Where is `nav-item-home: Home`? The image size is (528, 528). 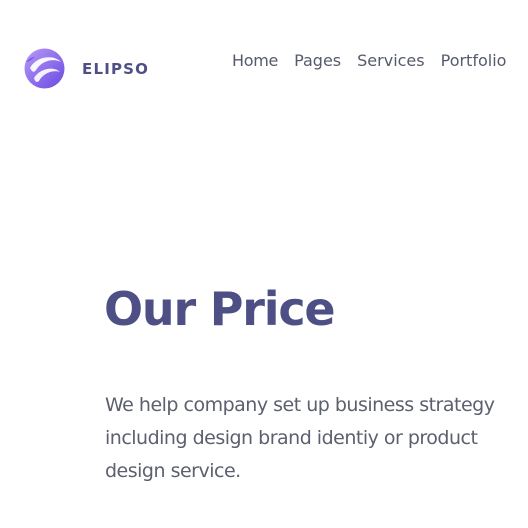
nav-item-home: Home is located at coordinates (255, 61).